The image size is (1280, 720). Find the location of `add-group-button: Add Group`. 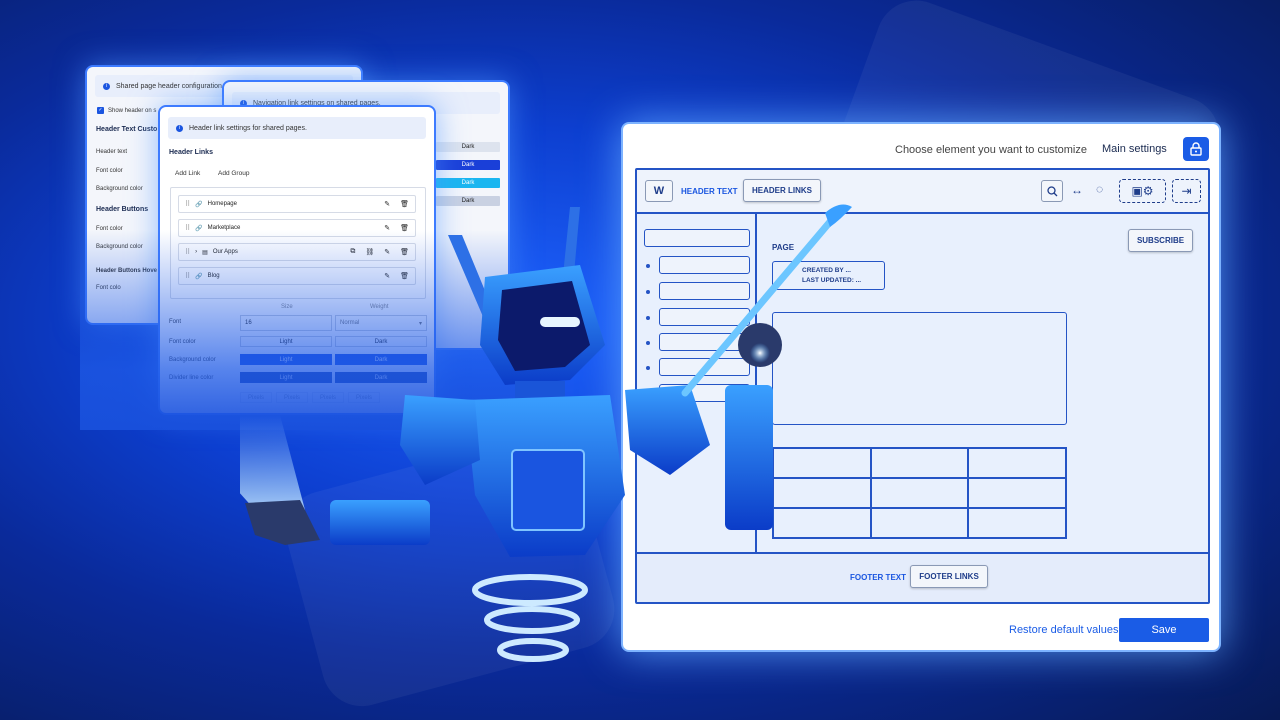

add-group-button: Add Group is located at coordinates (233, 173).